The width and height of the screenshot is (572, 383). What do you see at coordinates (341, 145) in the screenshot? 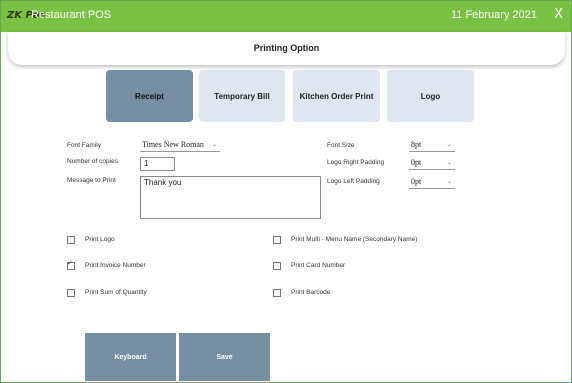
I see `font-size-label: Font Size` at bounding box center [341, 145].